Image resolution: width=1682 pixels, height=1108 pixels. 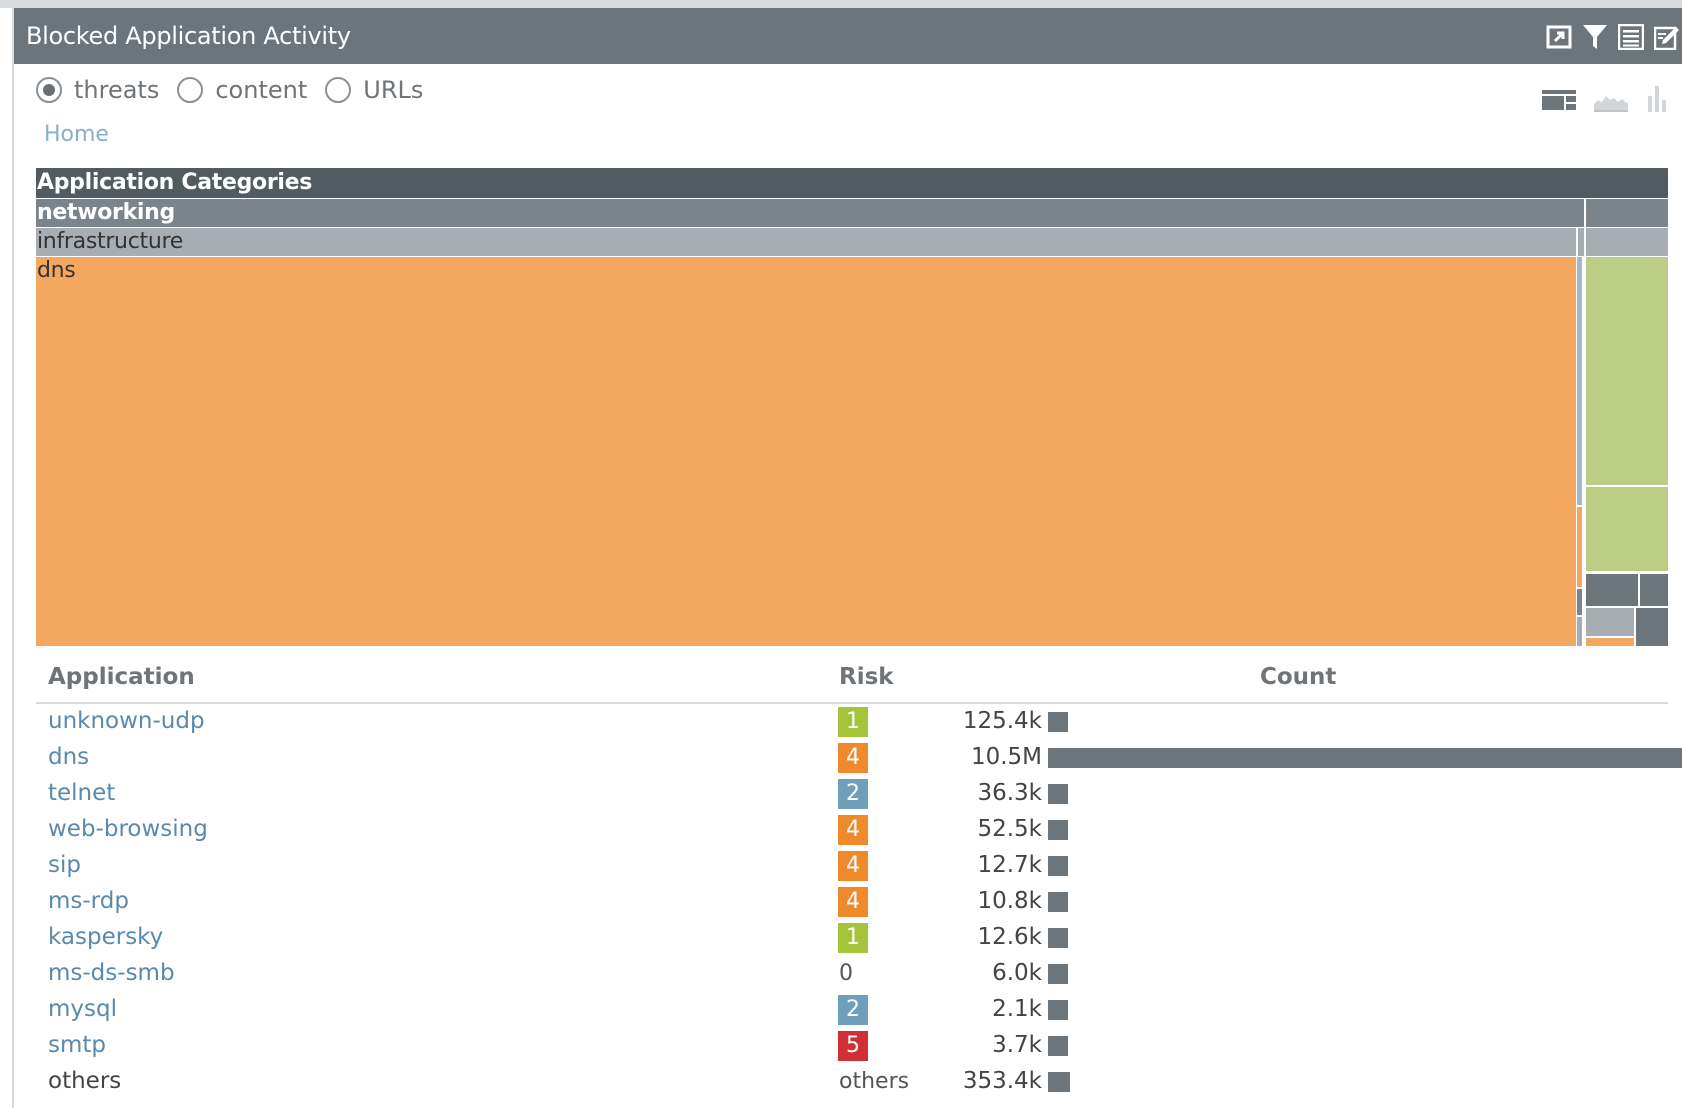 What do you see at coordinates (1581, 242) in the screenshot?
I see `treemap-infra-sliver` at bounding box center [1581, 242].